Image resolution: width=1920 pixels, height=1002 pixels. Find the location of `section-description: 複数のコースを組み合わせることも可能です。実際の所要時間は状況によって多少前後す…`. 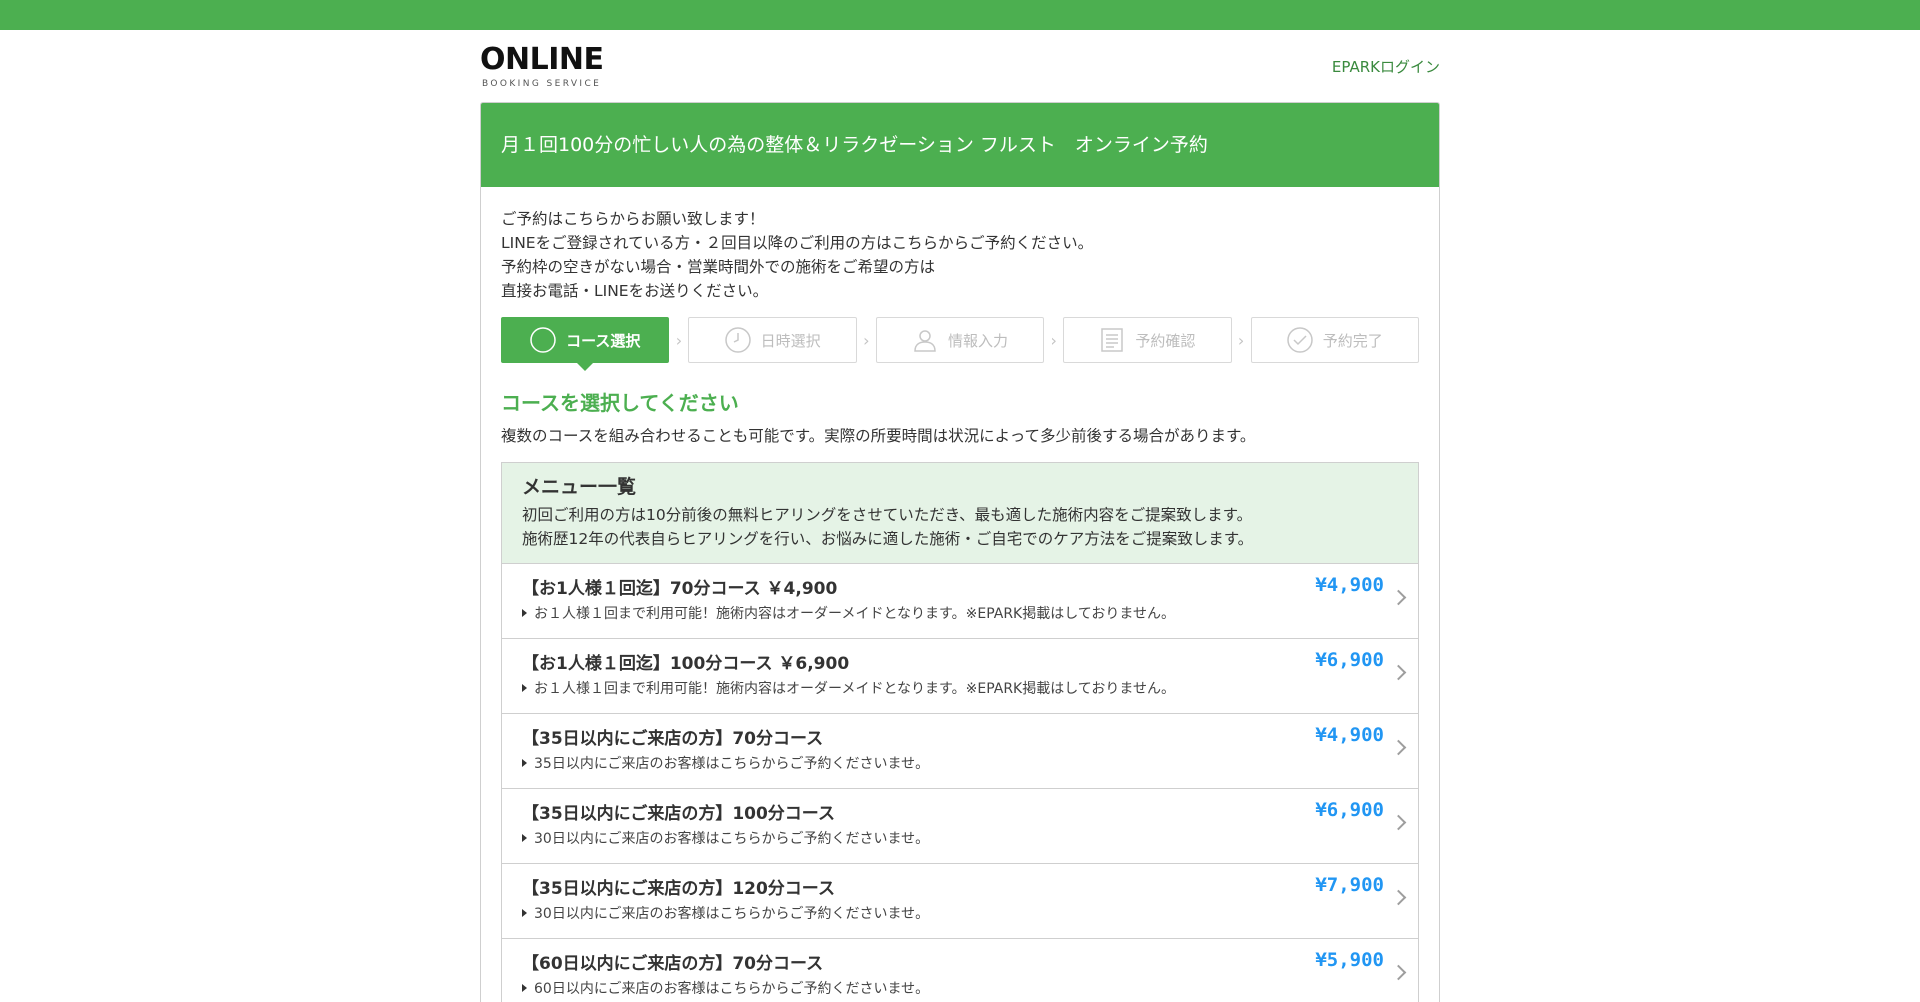

section-description: 複数のコースを組み合わせることも可能です。実際の所要時間は状況によって多少前後す… is located at coordinates (878, 436).